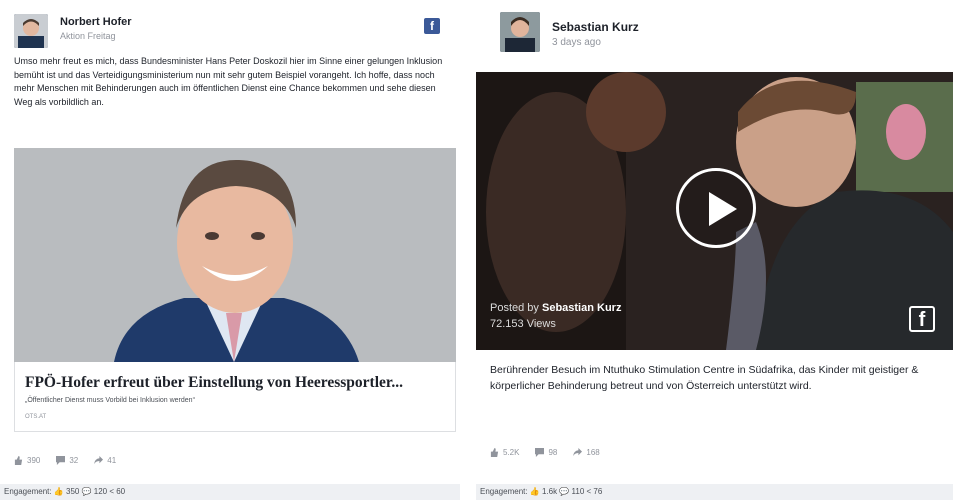 This screenshot has width=953, height=500. I want to click on posted-by: Posted by Sebastian Kurz, so click(555, 308).